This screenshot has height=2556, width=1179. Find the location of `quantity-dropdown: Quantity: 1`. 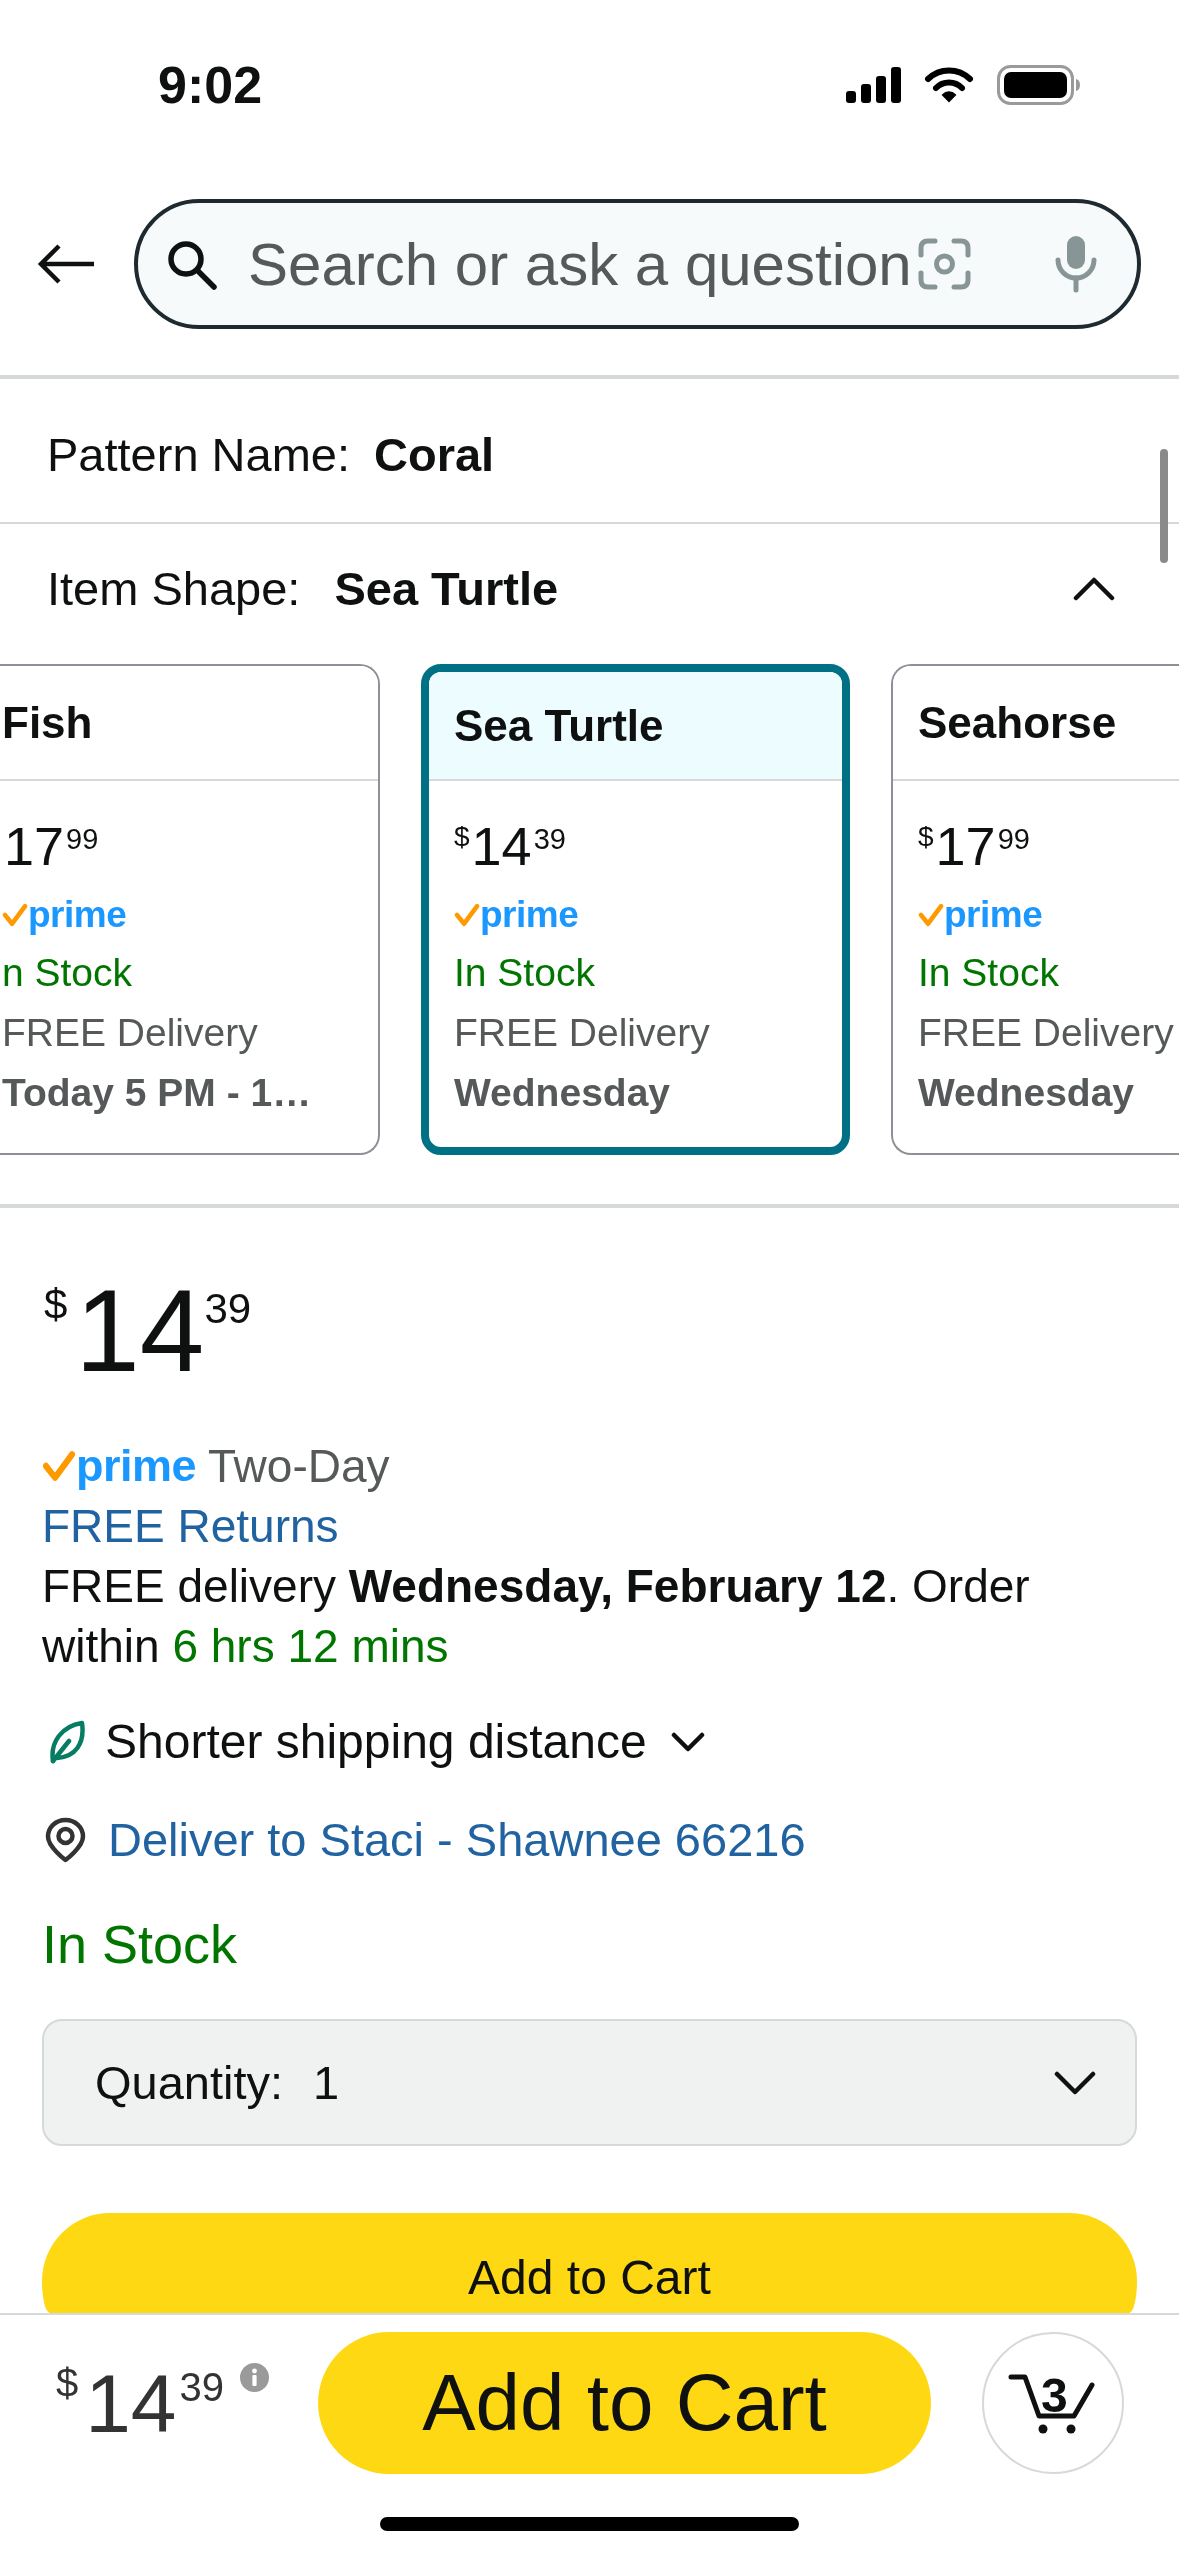

quantity-dropdown: Quantity: 1 is located at coordinates (589, 2082).